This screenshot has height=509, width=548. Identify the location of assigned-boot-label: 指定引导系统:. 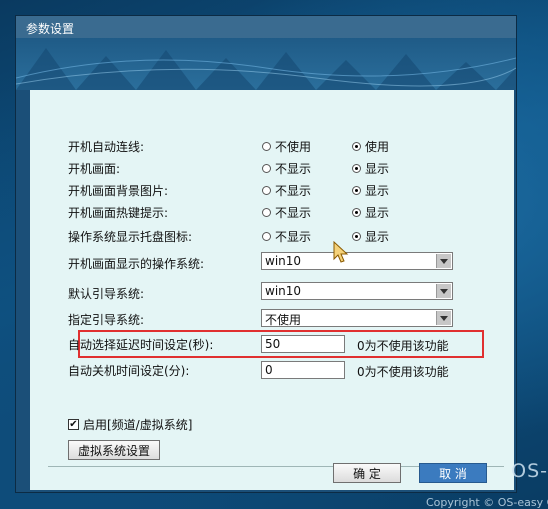
(106, 320).